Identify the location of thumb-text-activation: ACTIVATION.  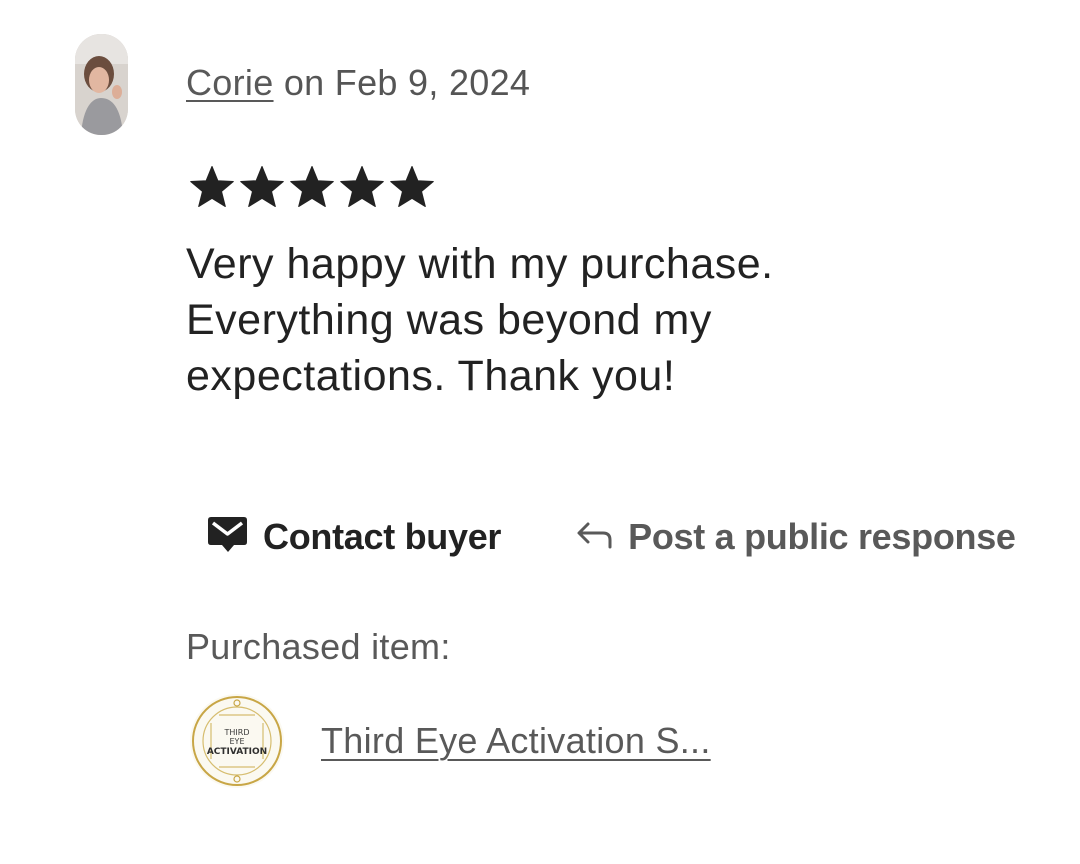
(237, 752).